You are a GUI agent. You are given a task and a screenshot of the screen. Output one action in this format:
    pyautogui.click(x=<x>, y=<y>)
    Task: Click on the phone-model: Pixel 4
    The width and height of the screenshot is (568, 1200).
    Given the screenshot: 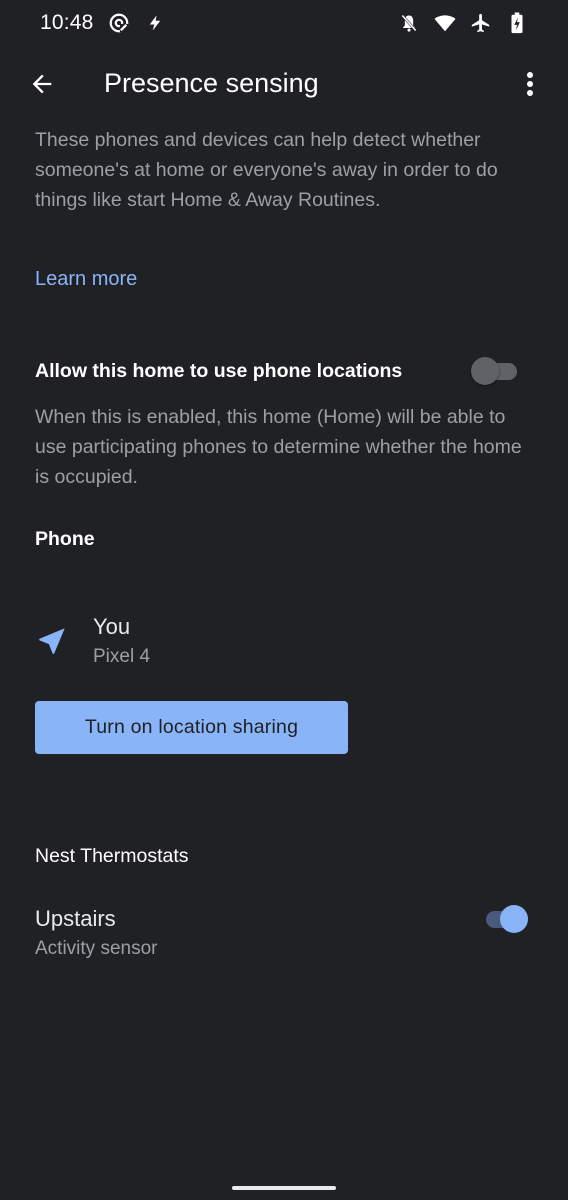 What is the action you would take?
    pyautogui.click(x=122, y=656)
    